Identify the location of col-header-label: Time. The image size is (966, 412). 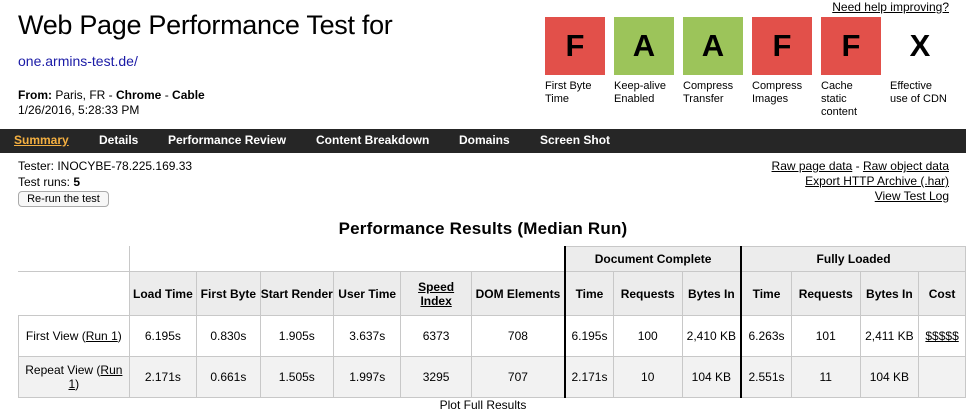
(766, 293).